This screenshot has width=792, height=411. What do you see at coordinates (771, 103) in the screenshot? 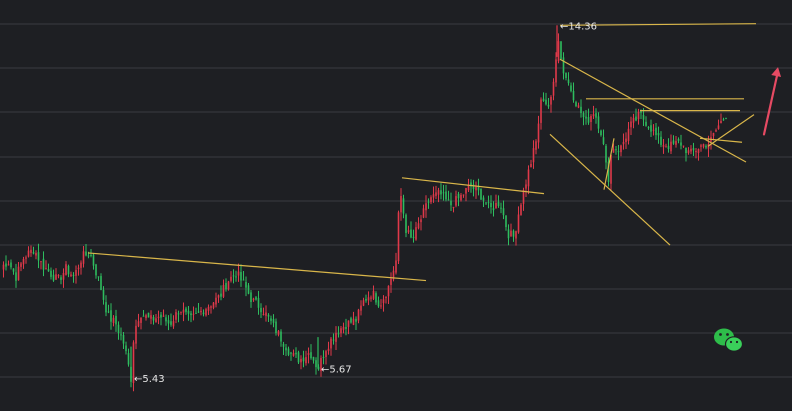
I see `trend-arrow-shaft` at bounding box center [771, 103].